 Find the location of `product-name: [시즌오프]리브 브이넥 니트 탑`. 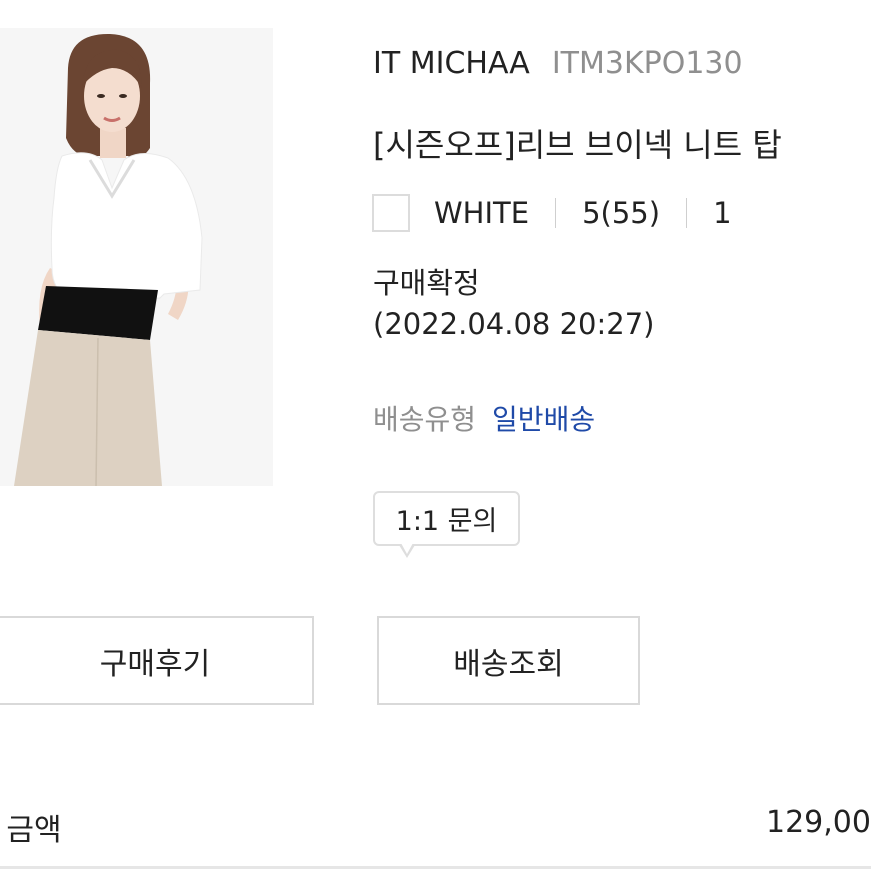

product-name: [시즌오프]리브 브이넥 니트 탑 is located at coordinates (577, 143).